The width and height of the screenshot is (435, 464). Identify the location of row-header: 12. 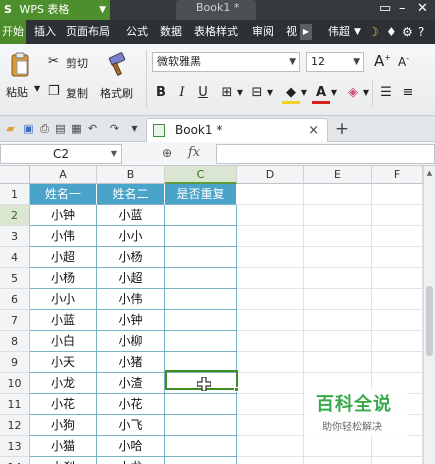
(15, 425).